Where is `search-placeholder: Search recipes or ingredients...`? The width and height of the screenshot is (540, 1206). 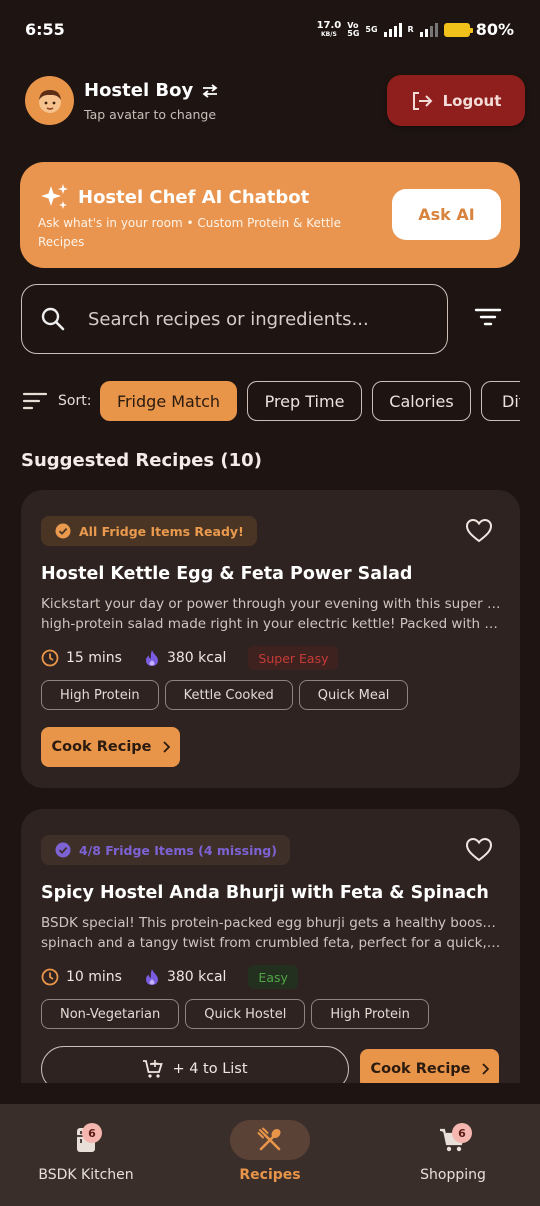 search-placeholder: Search recipes or ingredients... is located at coordinates (228, 319).